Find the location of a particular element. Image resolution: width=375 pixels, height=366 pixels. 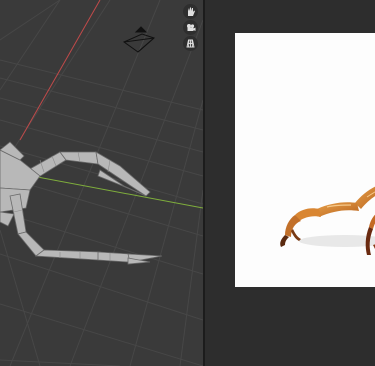

hand-pan-icon is located at coordinates (190, 11).